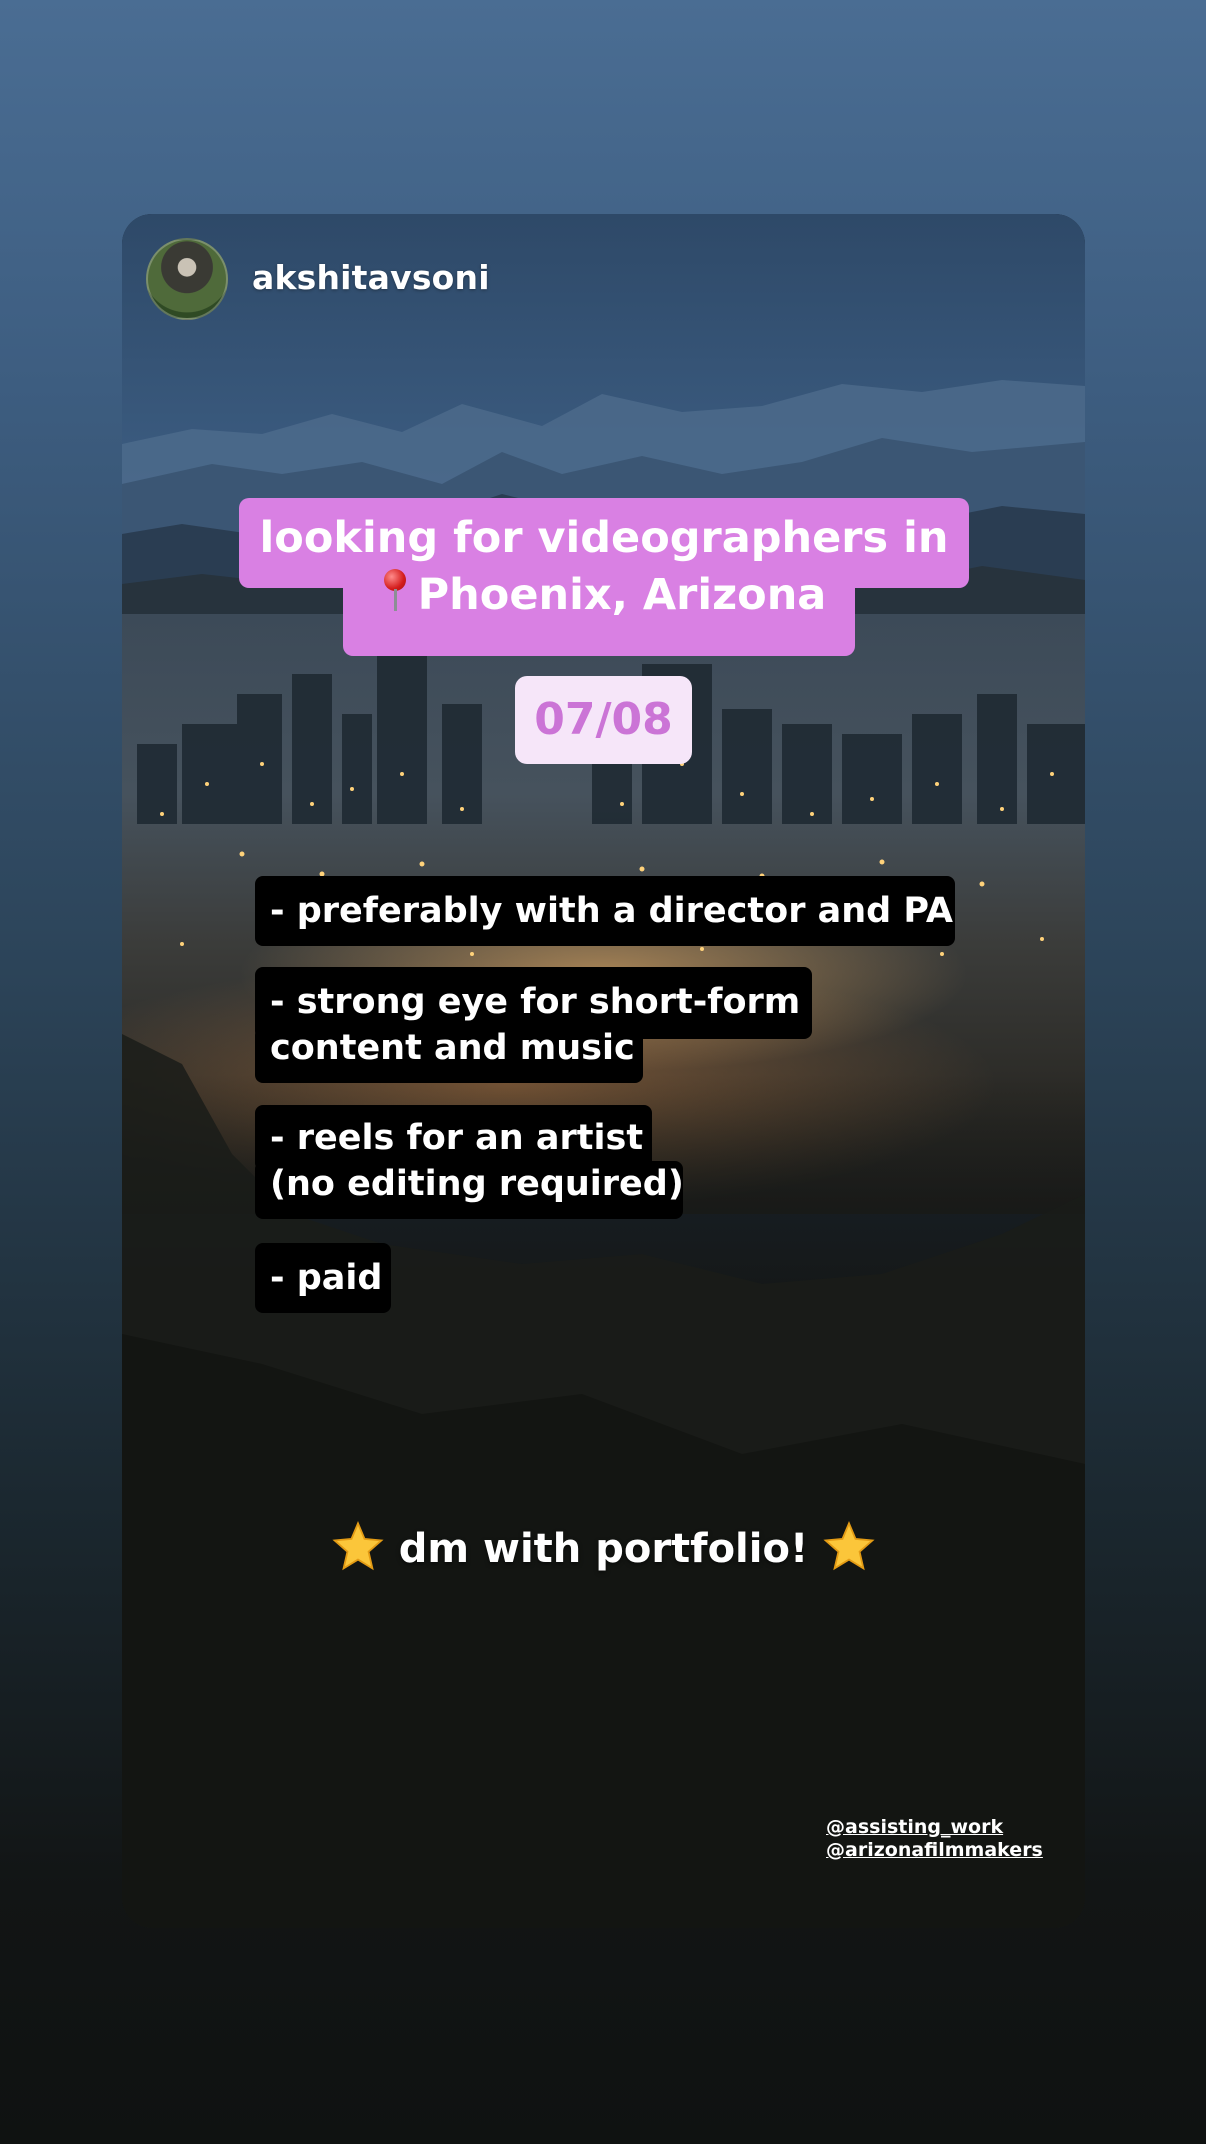 This screenshot has width=1206, height=2144. I want to click on title-line-2: Phoenix, Arizona, so click(604, 595).